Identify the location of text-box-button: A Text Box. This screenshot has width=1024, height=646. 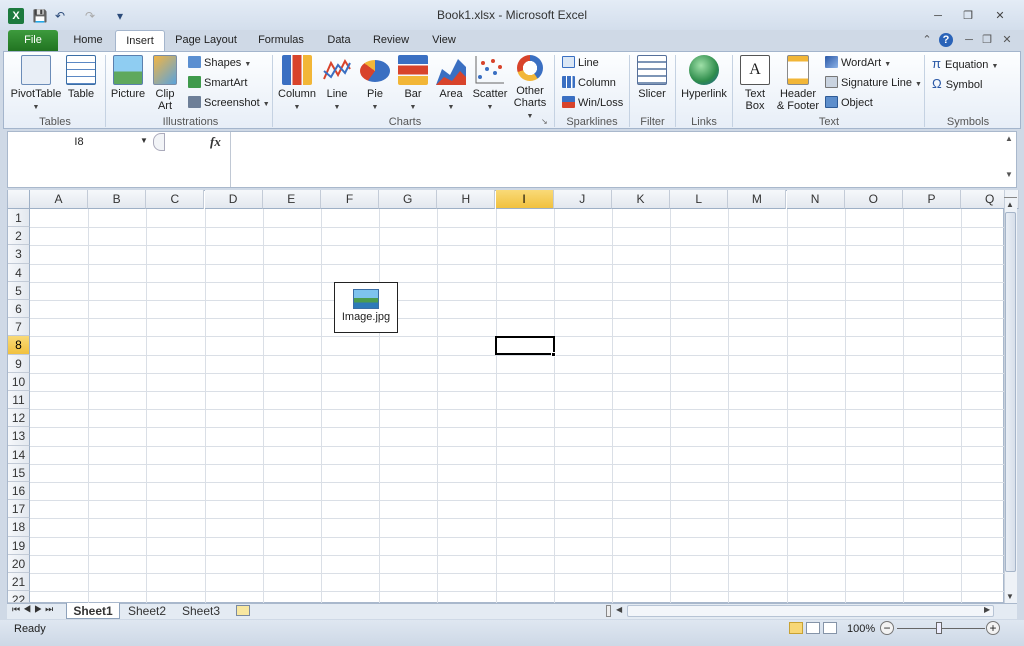
(755, 83).